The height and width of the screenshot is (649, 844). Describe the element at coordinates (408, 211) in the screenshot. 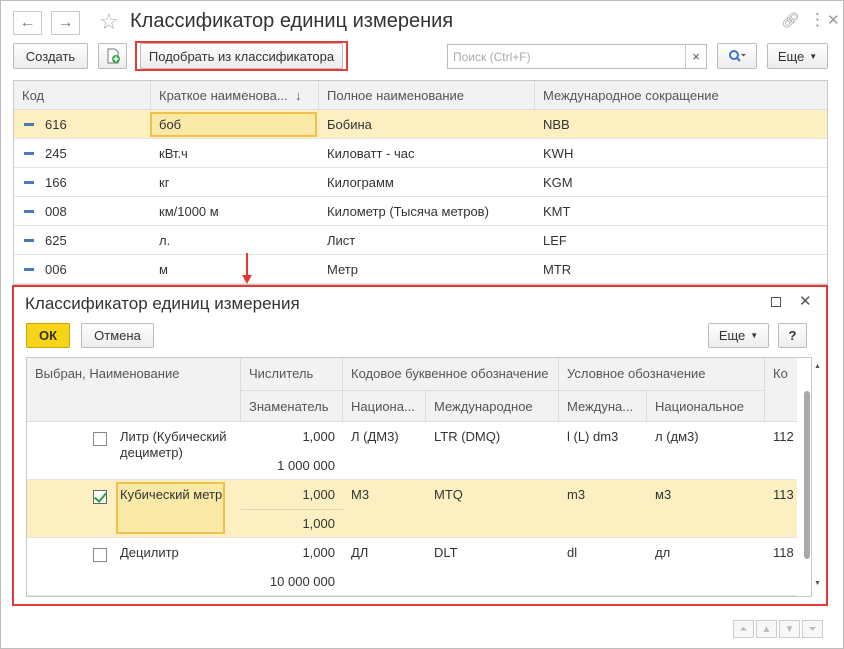

I see `cell-full: Километр (Тысяча метров)` at that location.